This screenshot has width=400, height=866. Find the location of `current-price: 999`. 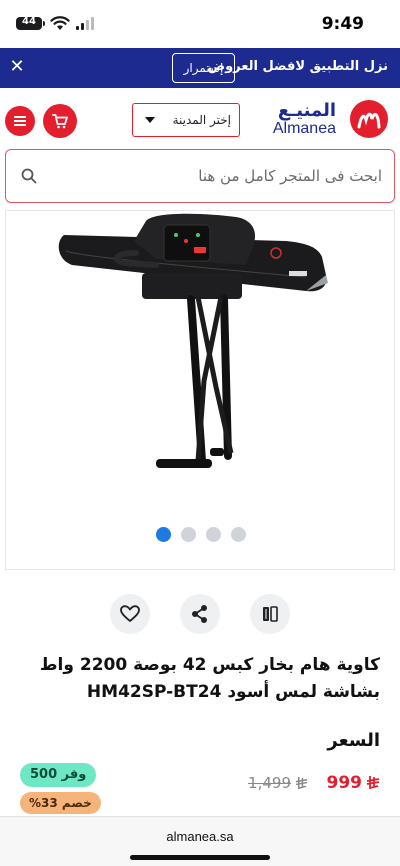

current-price: 999 is located at coordinates (354, 783).